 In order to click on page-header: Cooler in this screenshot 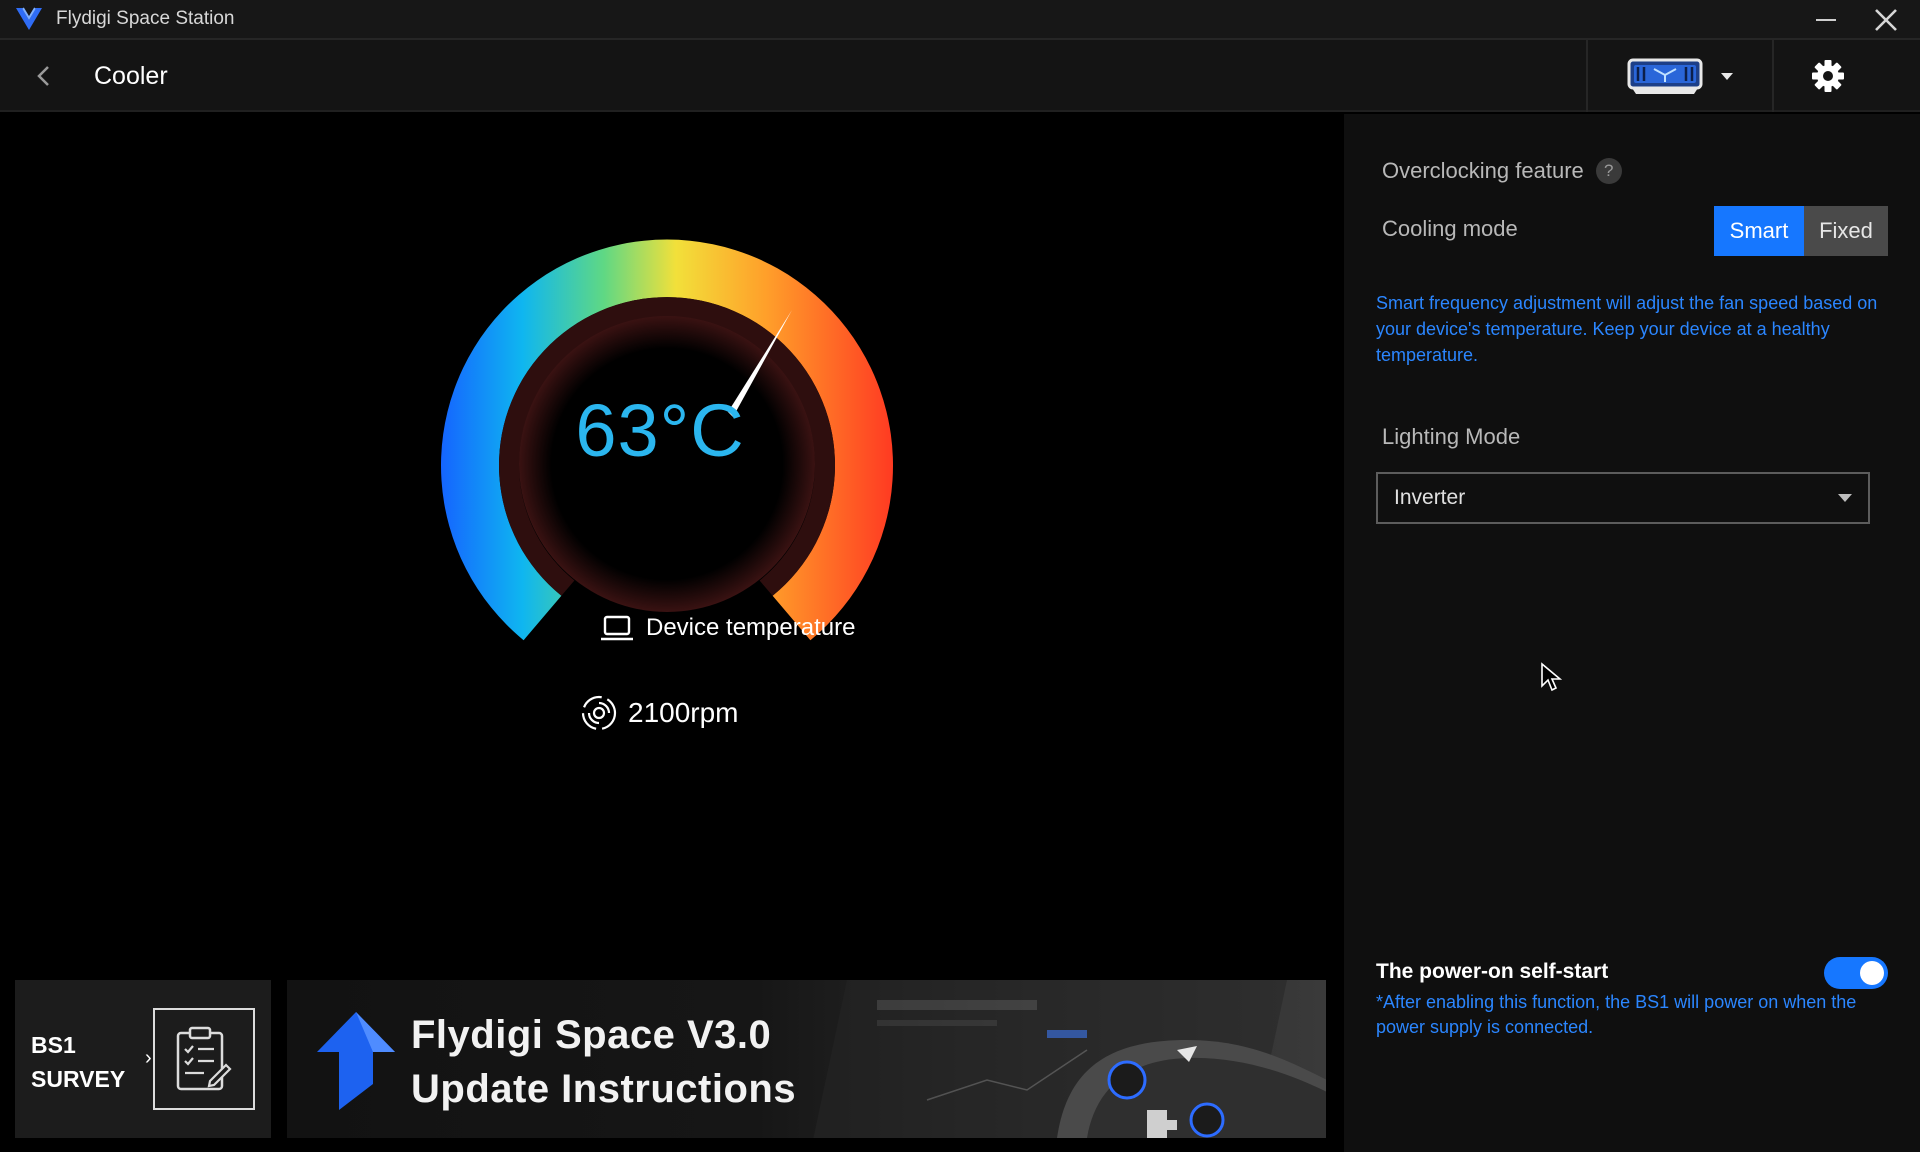, I will do `click(960, 76)`.